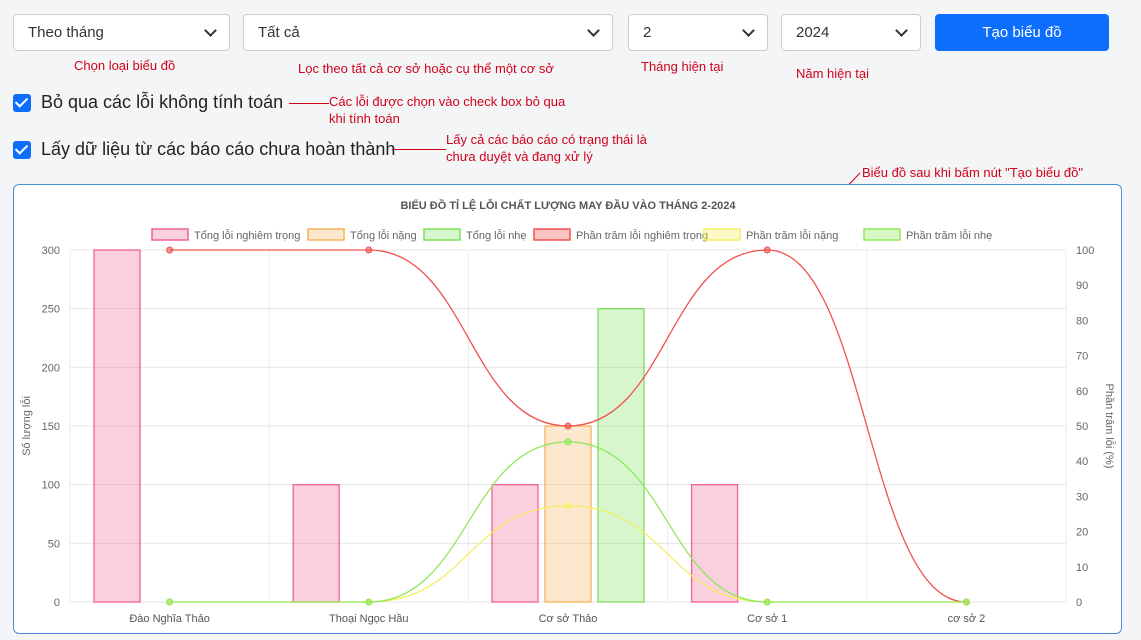 This screenshot has height=640, width=1141. I want to click on y2-tick-label: 30, so click(1082, 497).